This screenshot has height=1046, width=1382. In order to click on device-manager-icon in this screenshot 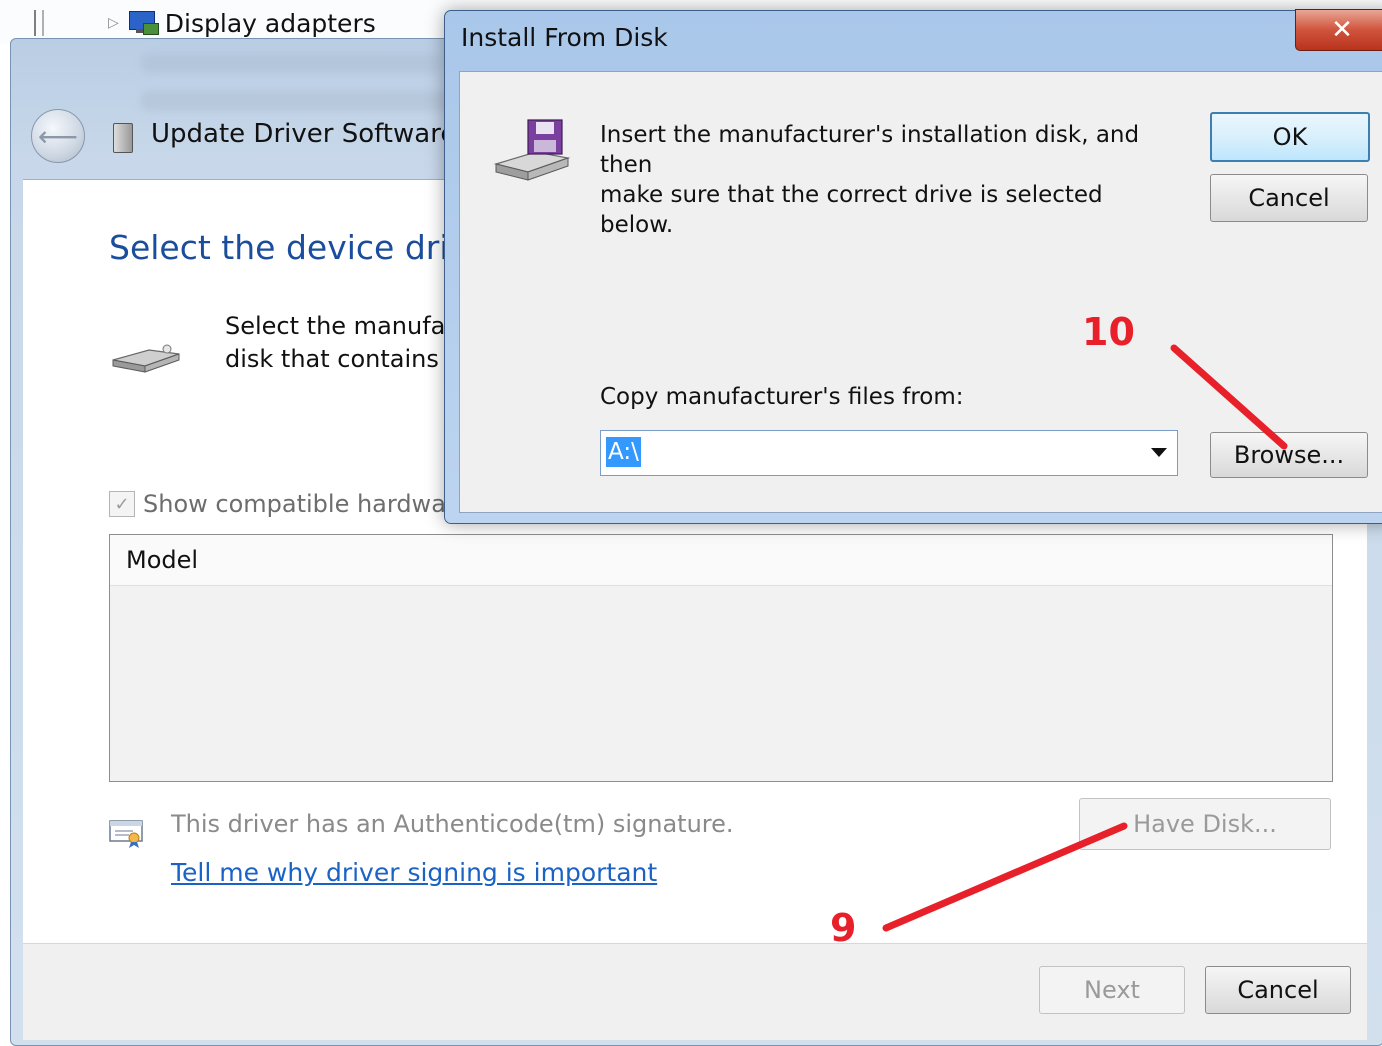, I will do `click(123, 138)`.